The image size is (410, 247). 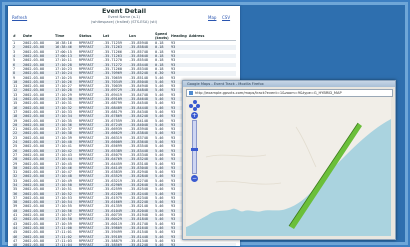 What do you see at coordinates (124, 17) in the screenshot?
I see `page-subtitle-line-1: Event Name (a-1)` at bounding box center [124, 17].